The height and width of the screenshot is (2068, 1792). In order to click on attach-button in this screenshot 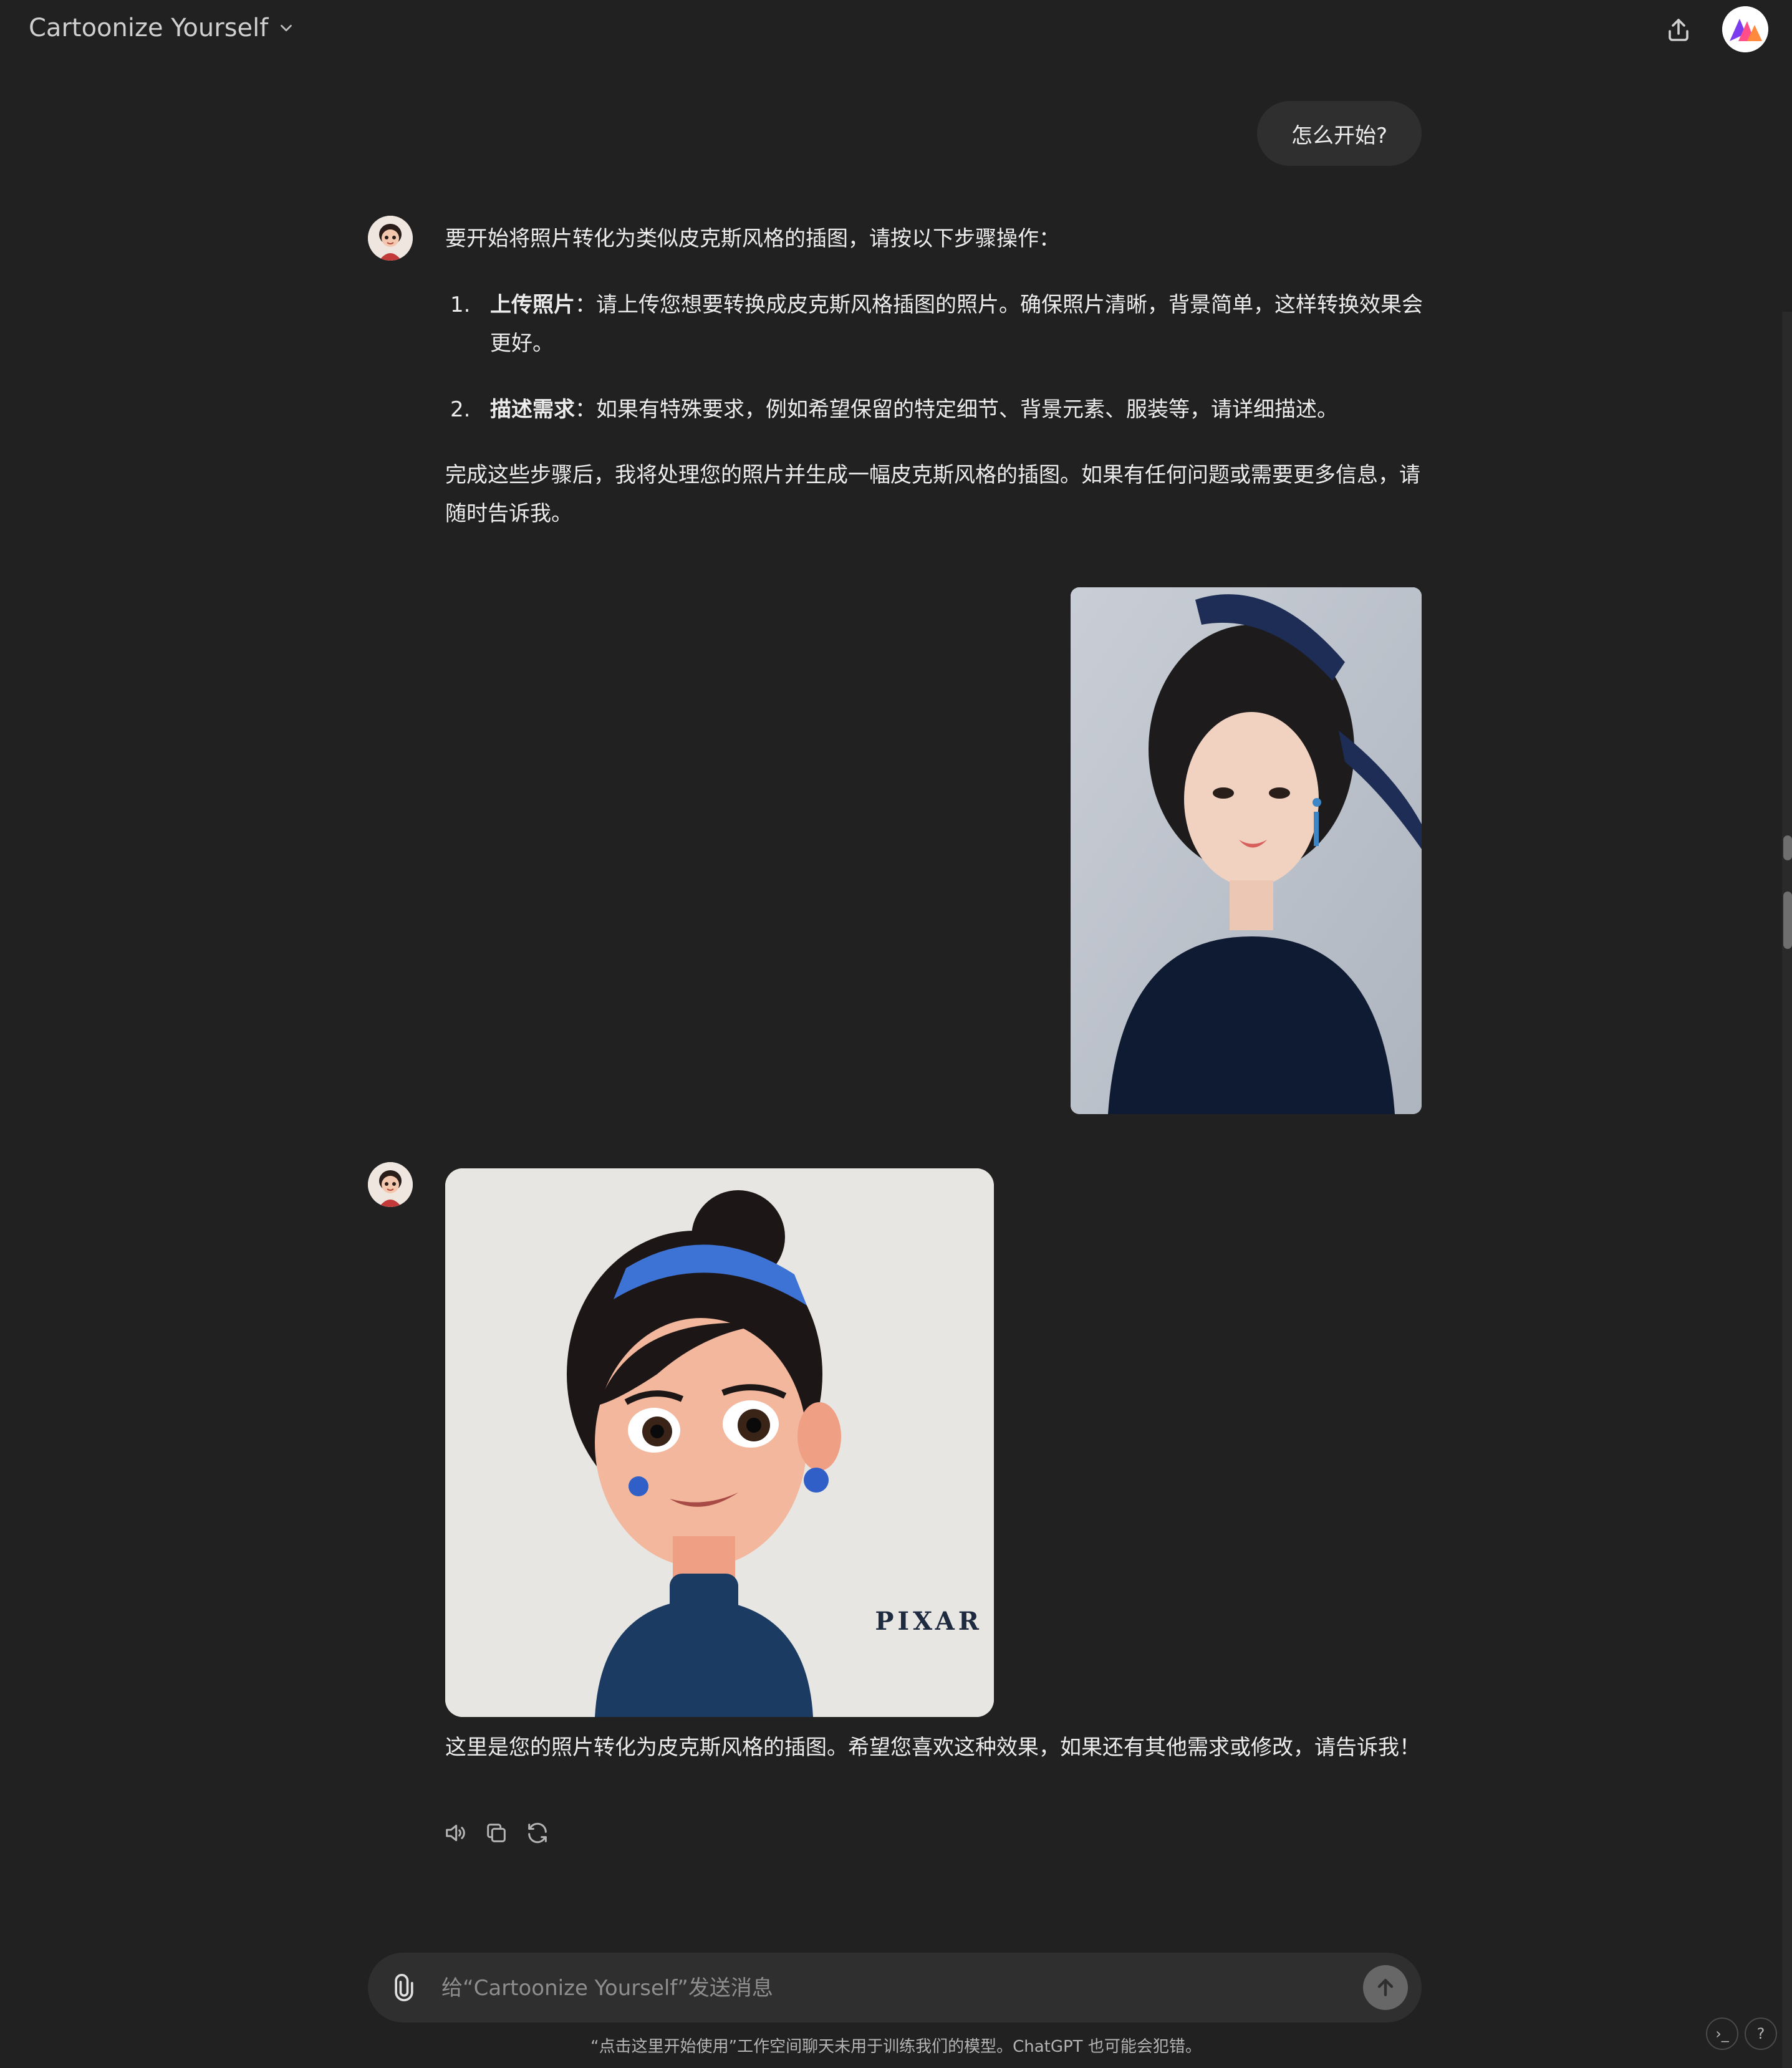, I will do `click(404, 1987)`.